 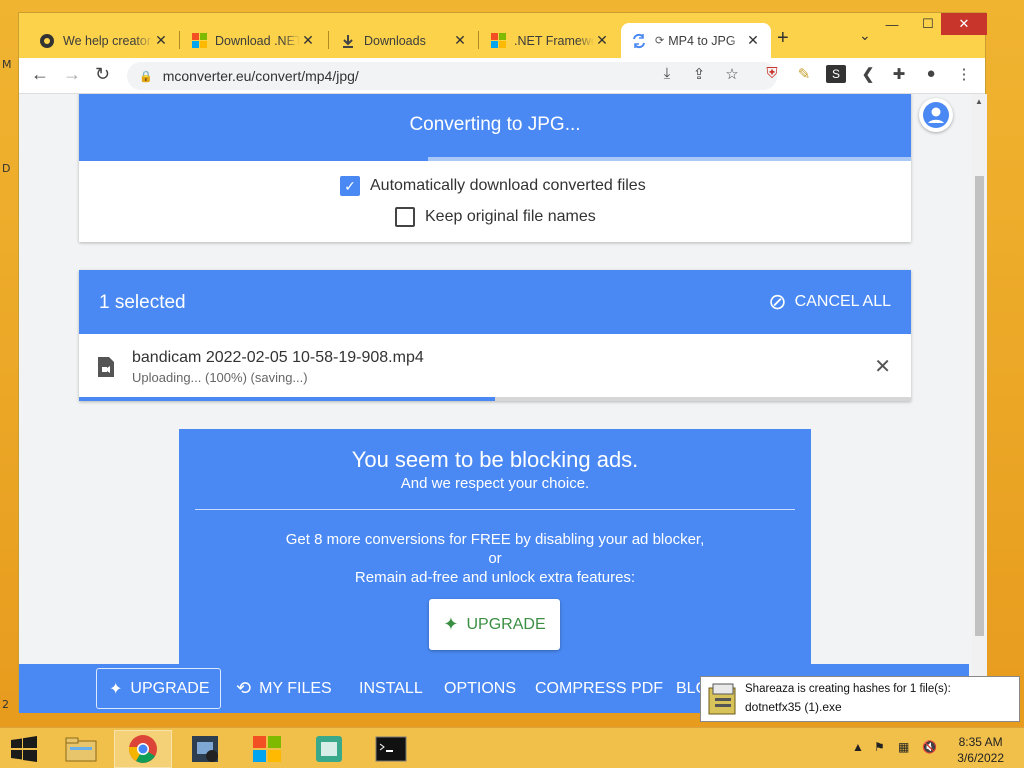 I want to click on nav-my-files: ⟲ MY FILES, so click(x=284, y=688).